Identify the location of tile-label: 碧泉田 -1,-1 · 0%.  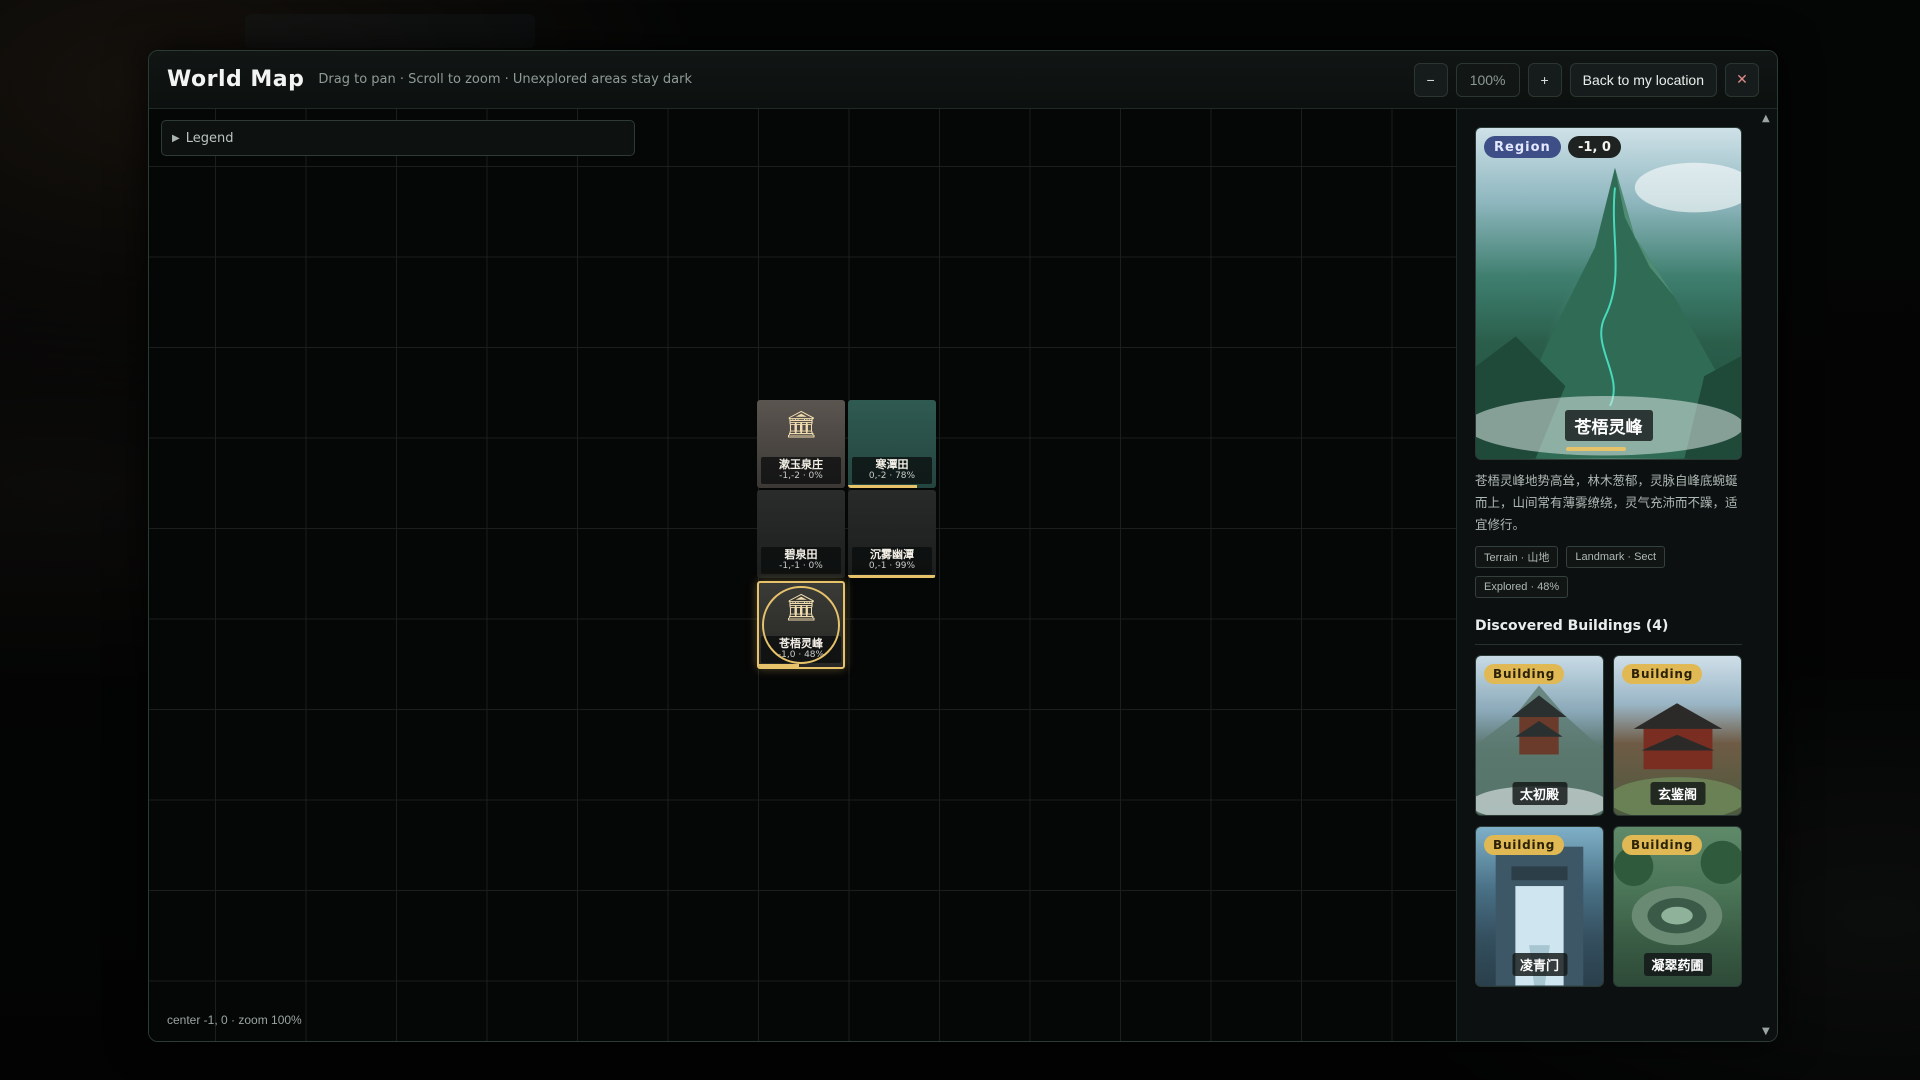
(801, 560).